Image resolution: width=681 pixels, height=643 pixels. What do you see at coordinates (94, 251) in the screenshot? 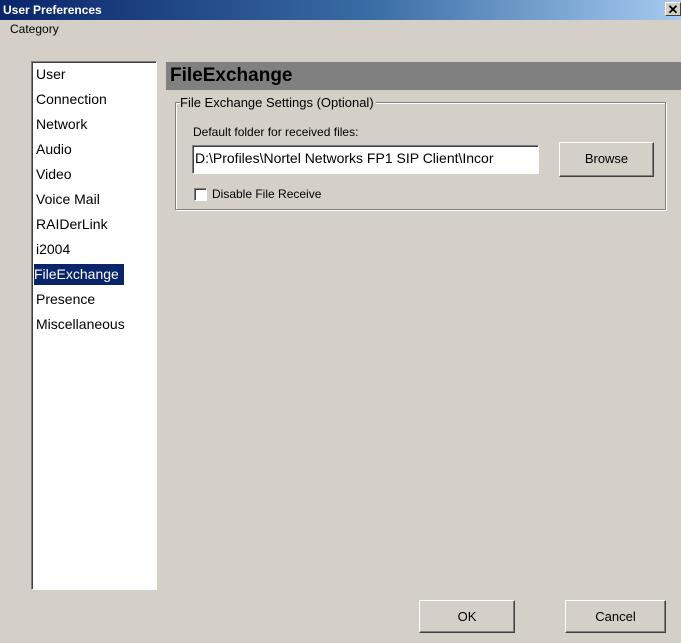
I see `category-item-i2004: i2004` at bounding box center [94, 251].